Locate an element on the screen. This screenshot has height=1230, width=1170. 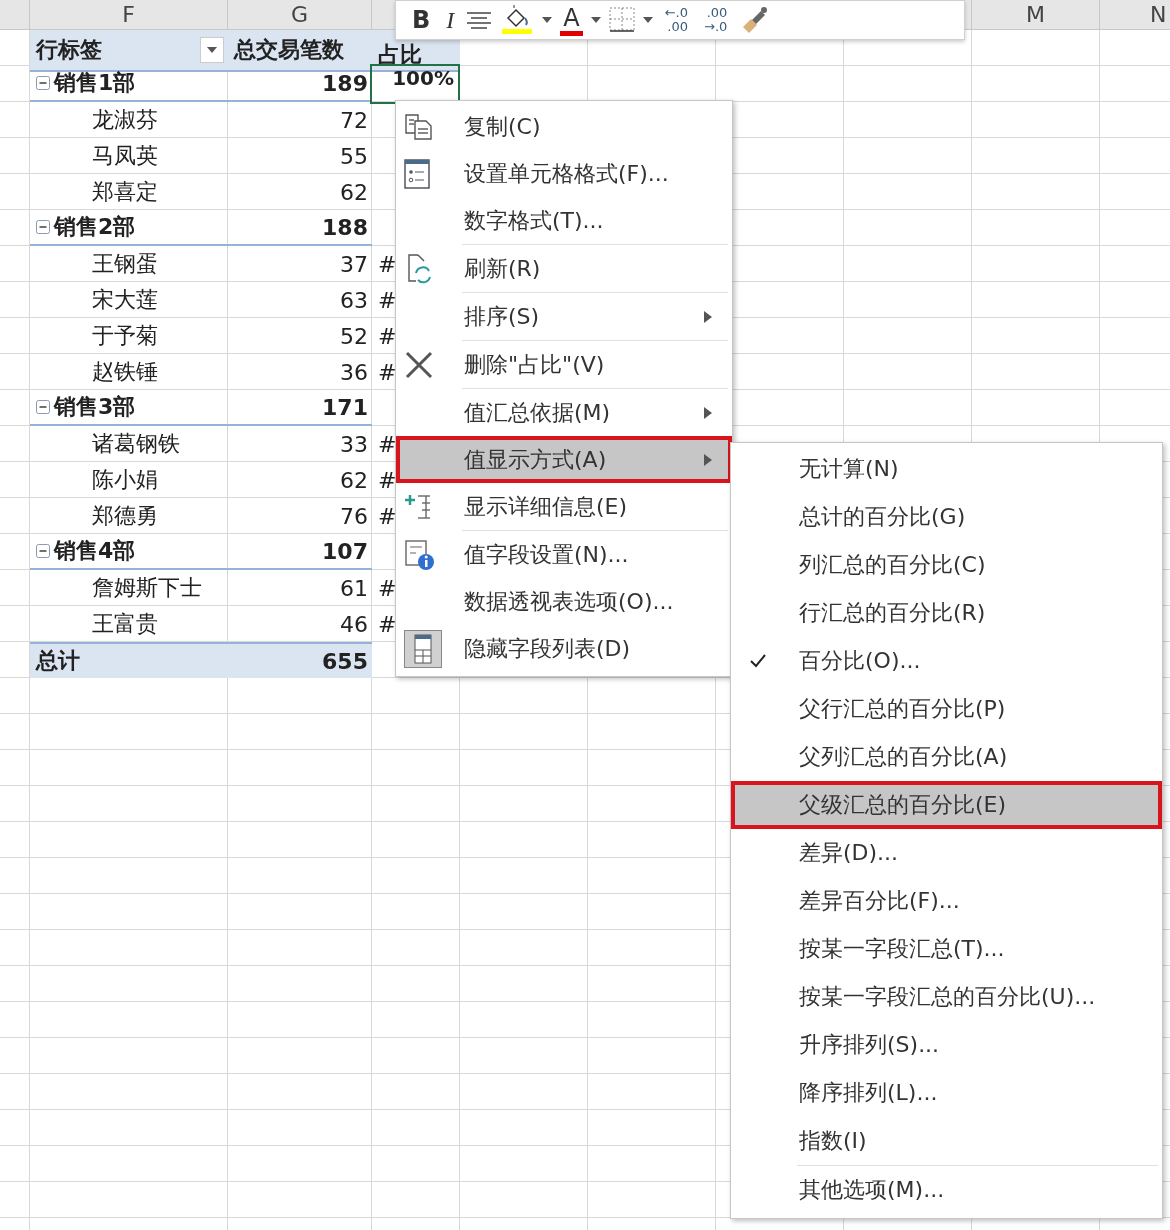
field-list-icon is located at coordinates (423, 648).